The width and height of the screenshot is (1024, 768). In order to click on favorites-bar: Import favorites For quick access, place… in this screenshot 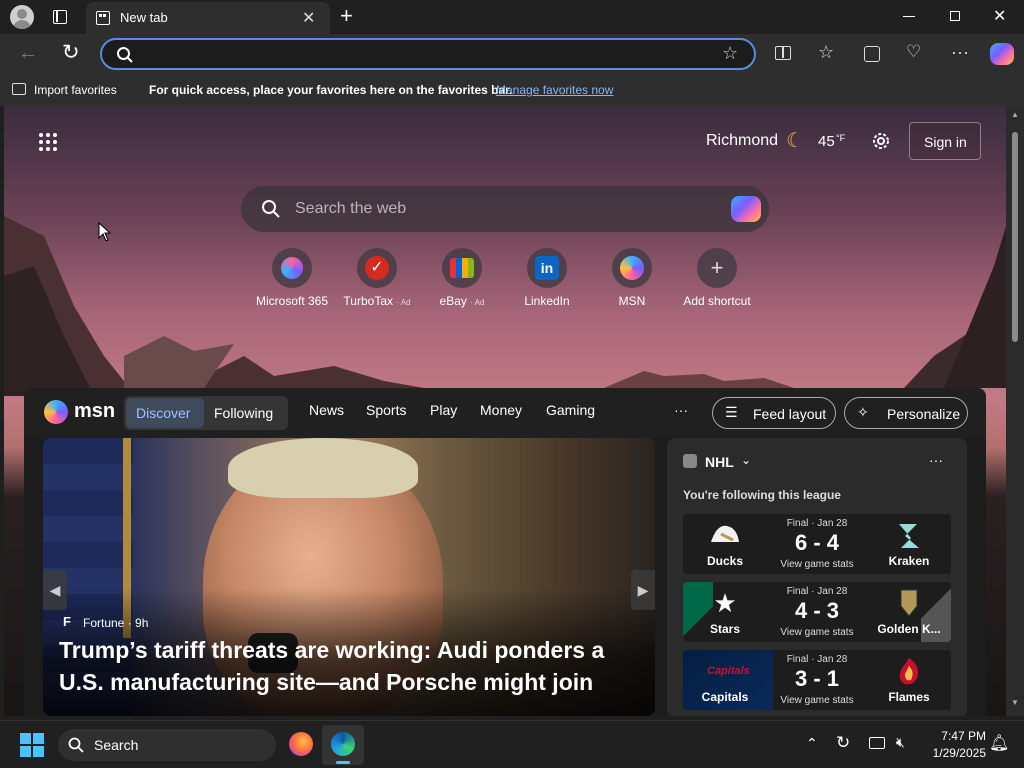, I will do `click(512, 90)`.